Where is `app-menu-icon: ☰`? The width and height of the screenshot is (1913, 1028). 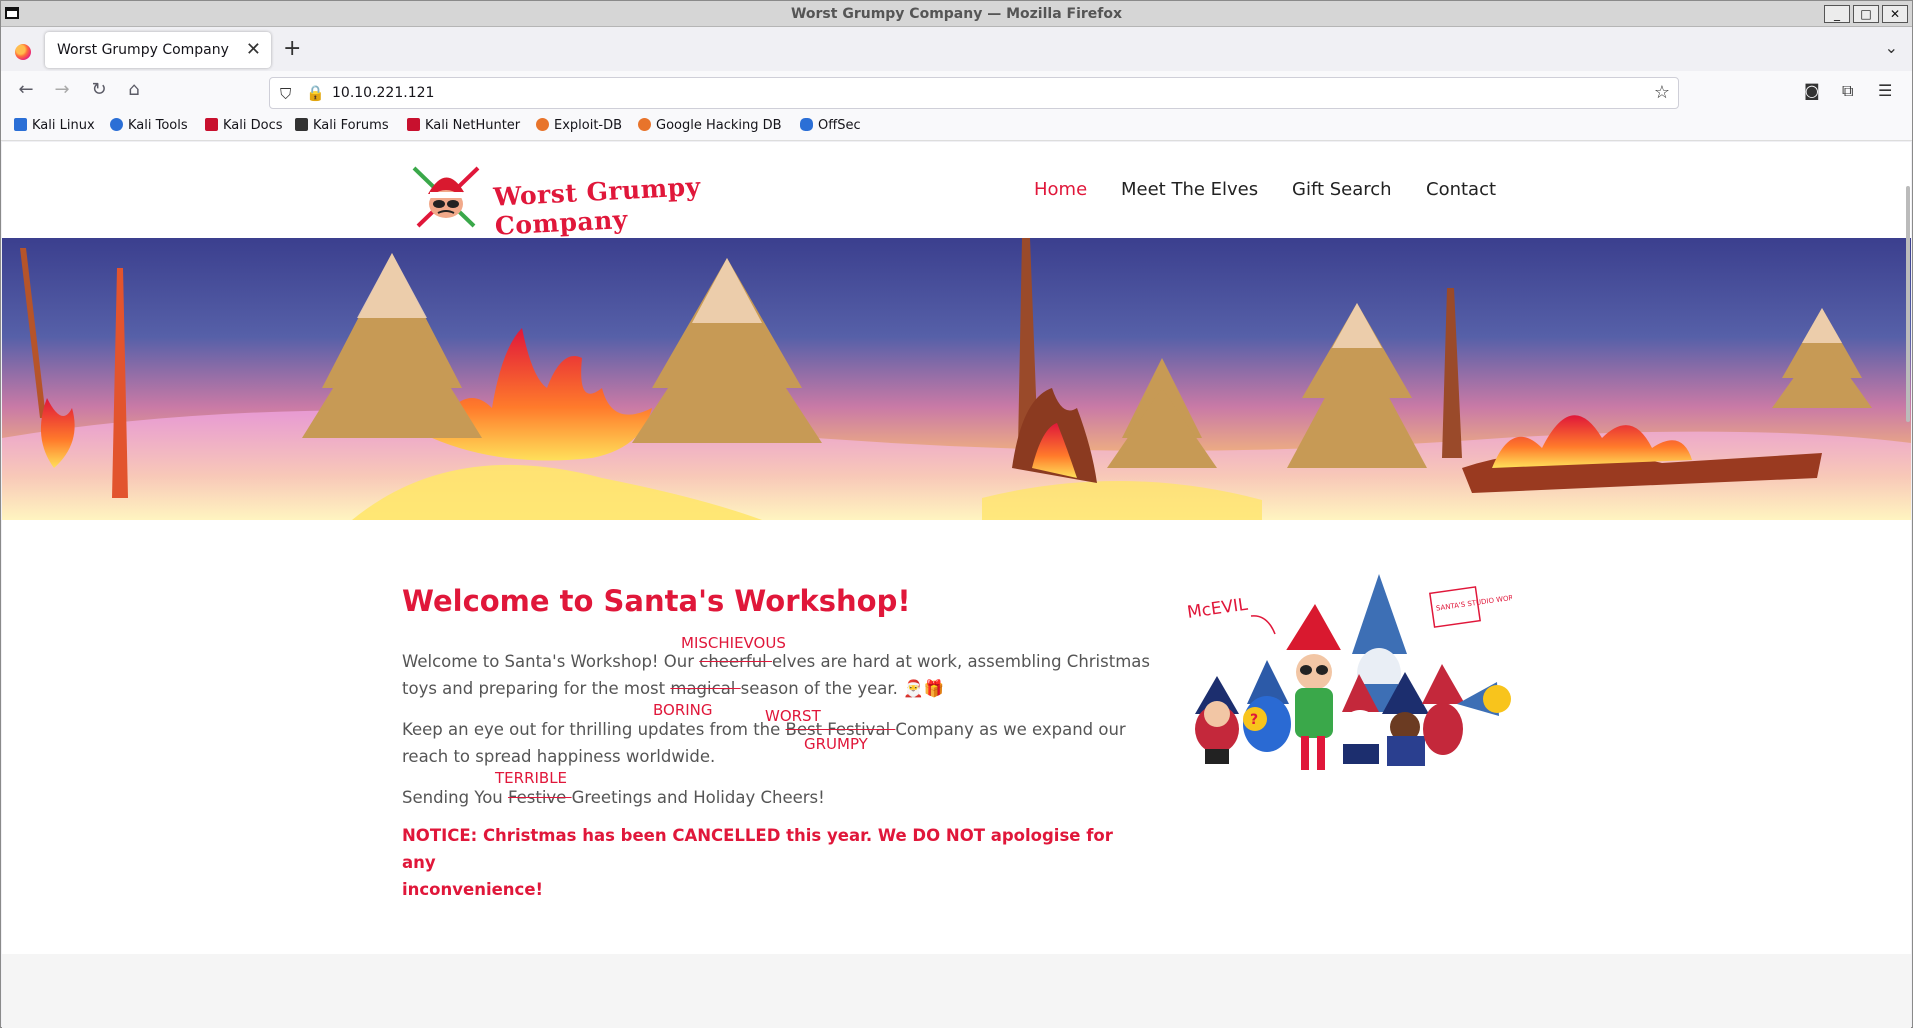
app-menu-icon: ☰ is located at coordinates (1885, 90).